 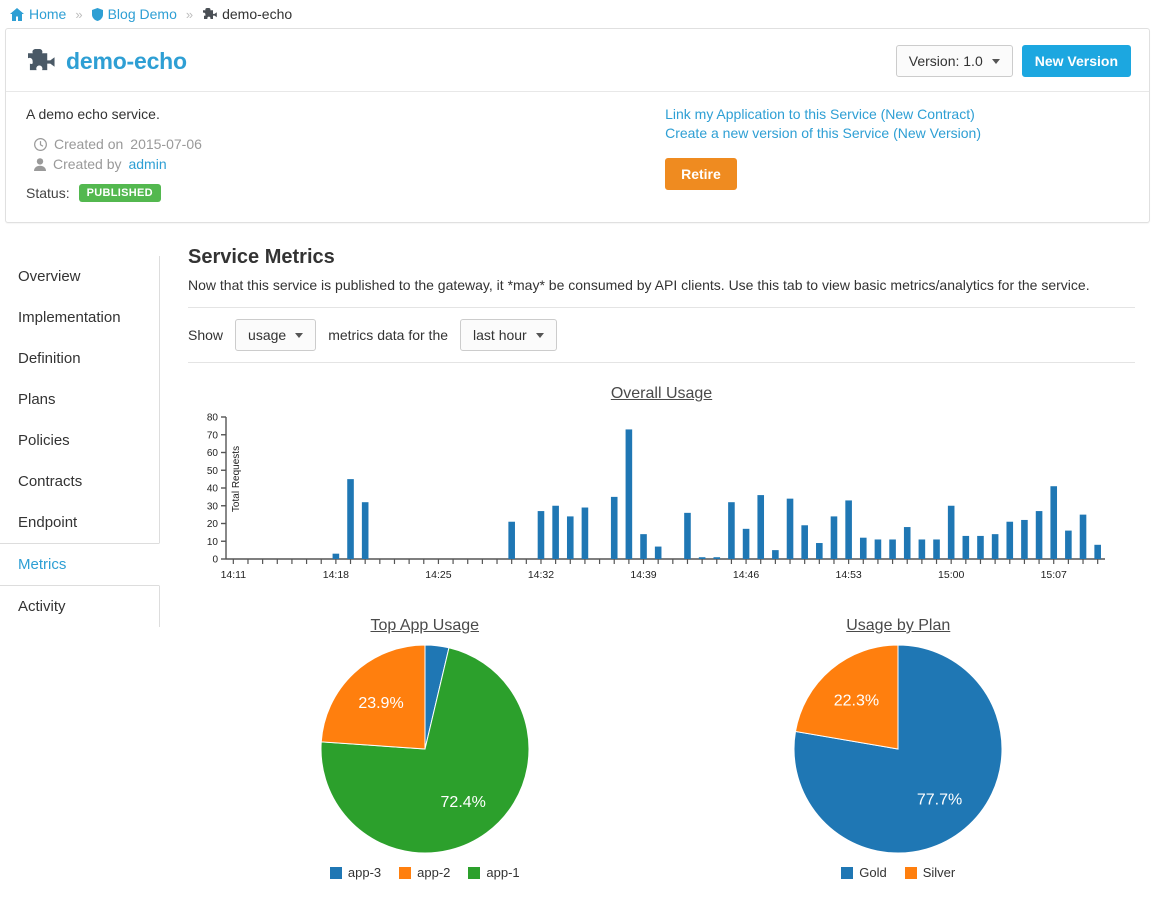 What do you see at coordinates (147, 164) in the screenshot?
I see `created-by-value: admin` at bounding box center [147, 164].